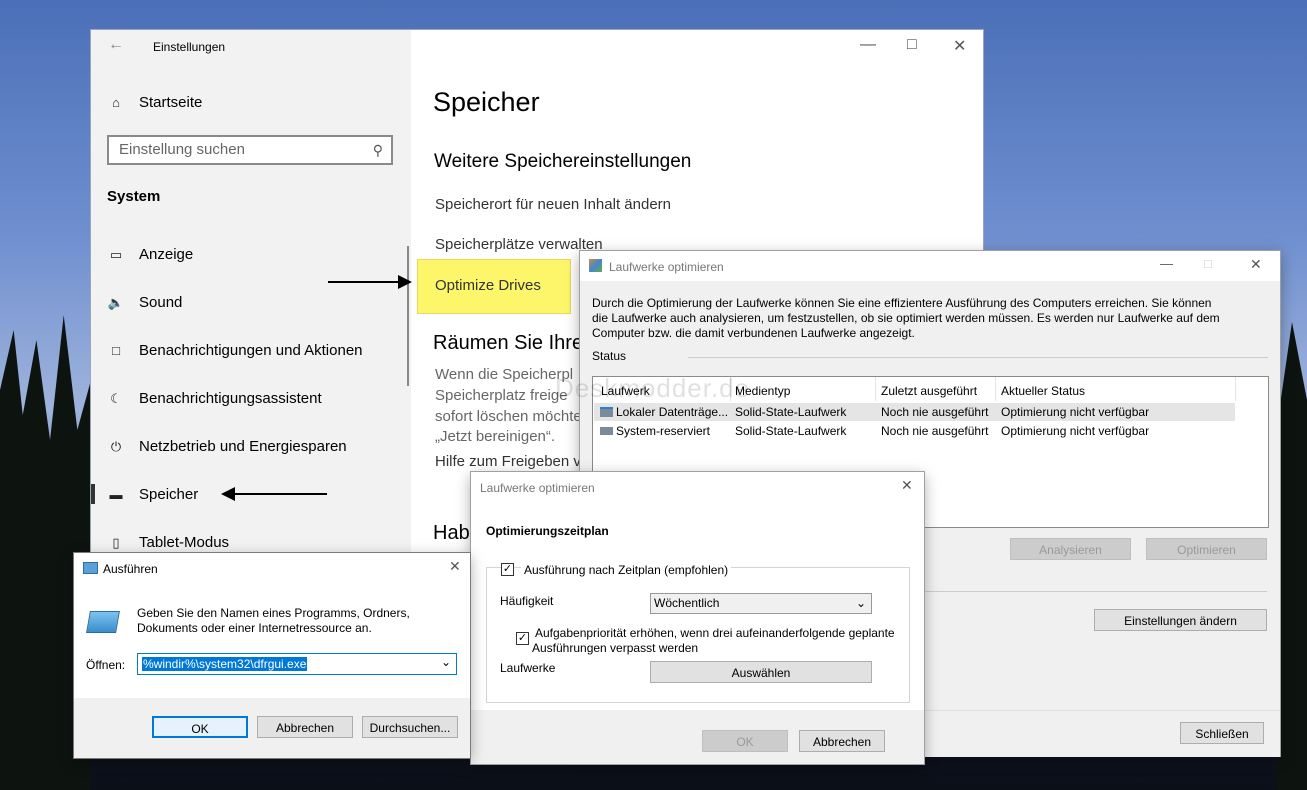 The image size is (1307, 790). I want to click on close-button: Schließen, so click(1222, 733).